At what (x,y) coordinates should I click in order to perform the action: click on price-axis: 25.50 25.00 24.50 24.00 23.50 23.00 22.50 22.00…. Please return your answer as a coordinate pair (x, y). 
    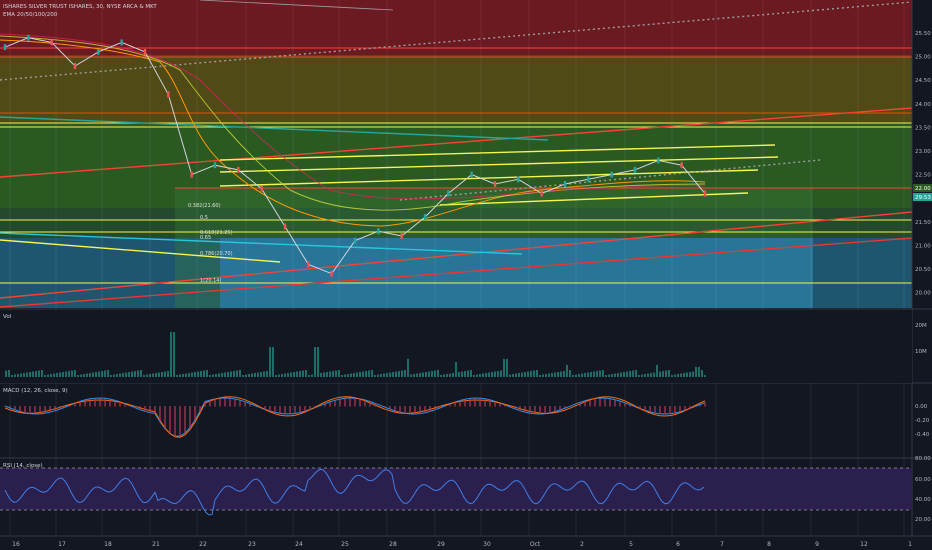
    Looking at the image, I should click on (923, 164).